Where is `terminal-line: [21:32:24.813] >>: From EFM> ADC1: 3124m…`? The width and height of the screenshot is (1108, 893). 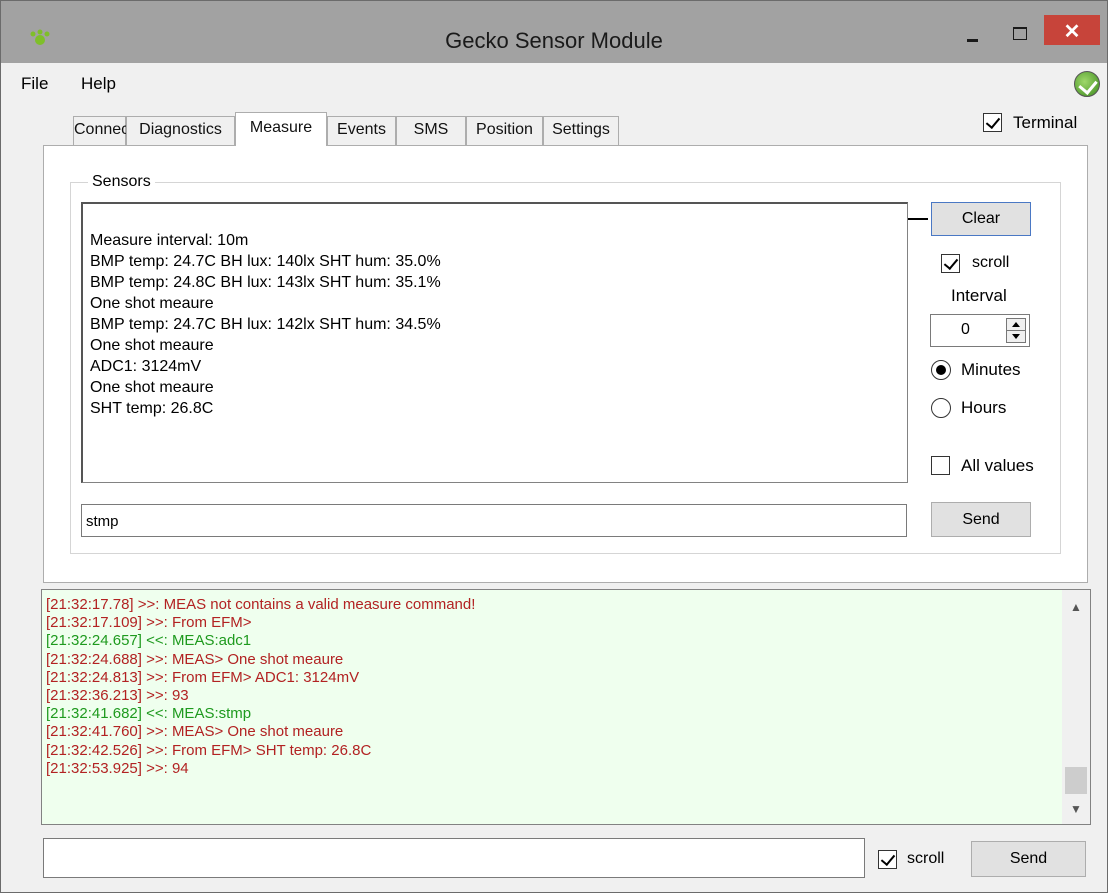
terminal-line: [21:32:24.813] >>: From EFM> ADC1: 3124m… is located at coordinates (203, 677).